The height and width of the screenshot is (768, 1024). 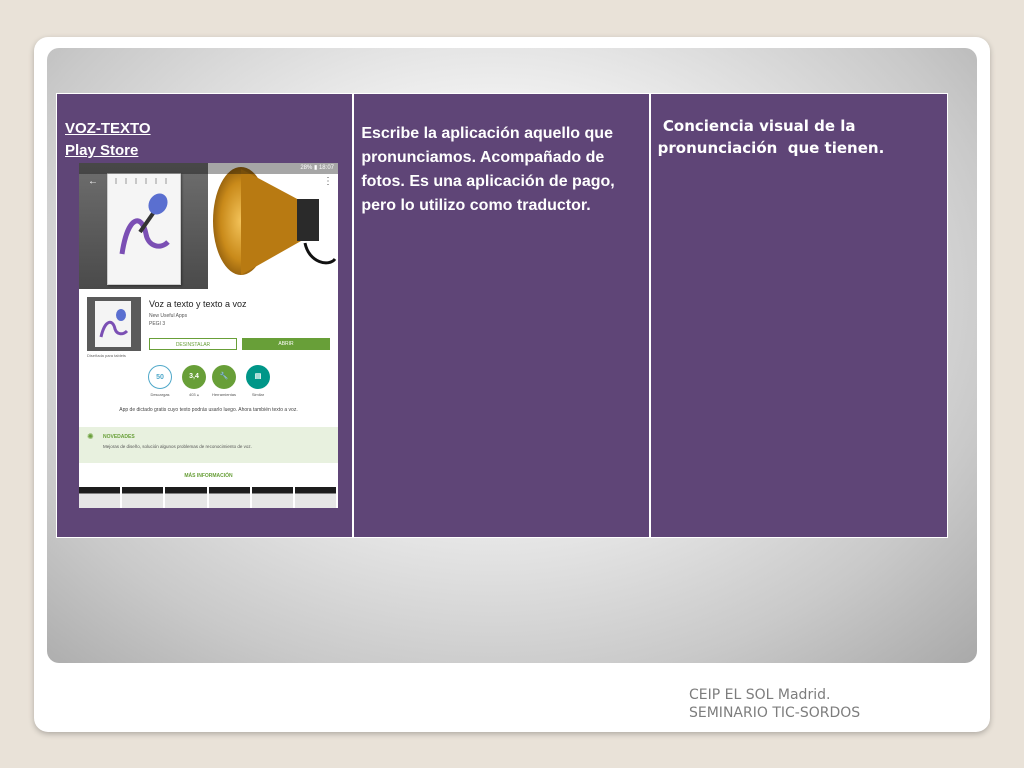 What do you see at coordinates (160, 394) in the screenshot?
I see `downloads-label: Descargas` at bounding box center [160, 394].